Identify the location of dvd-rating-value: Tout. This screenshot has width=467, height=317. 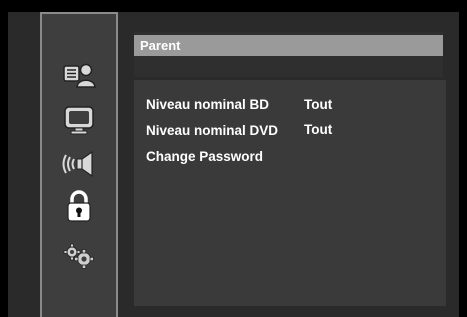
(318, 129).